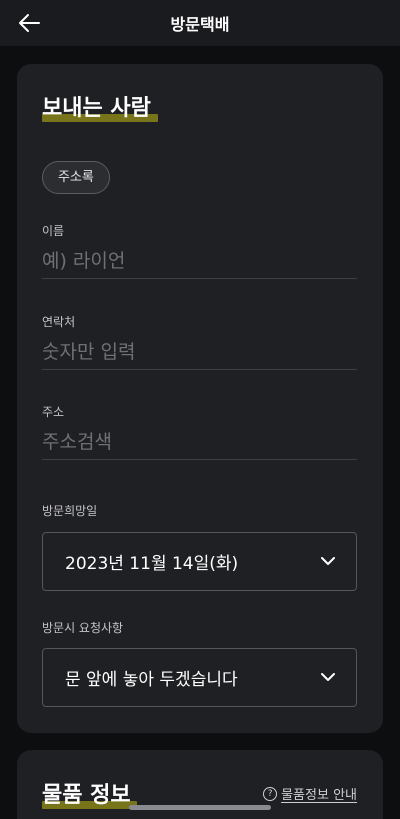 This screenshot has height=819, width=400. What do you see at coordinates (83, 628) in the screenshot?
I see `visit-request-label: 방문시 요청사항` at bounding box center [83, 628].